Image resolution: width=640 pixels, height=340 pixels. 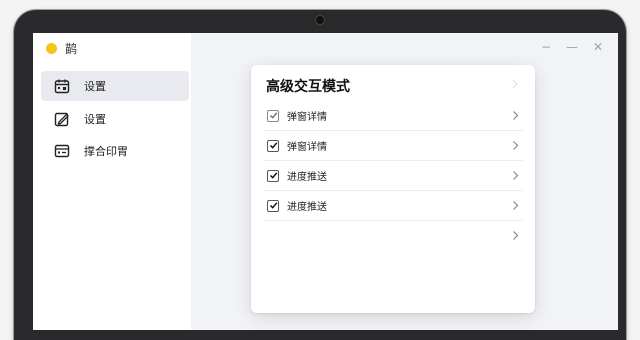 I want to click on sidebar-item-settings-2: 设置, so click(x=115, y=119).